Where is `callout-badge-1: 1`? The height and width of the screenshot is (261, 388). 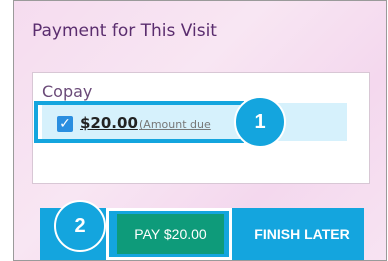 callout-badge-1: 1 is located at coordinates (260, 122).